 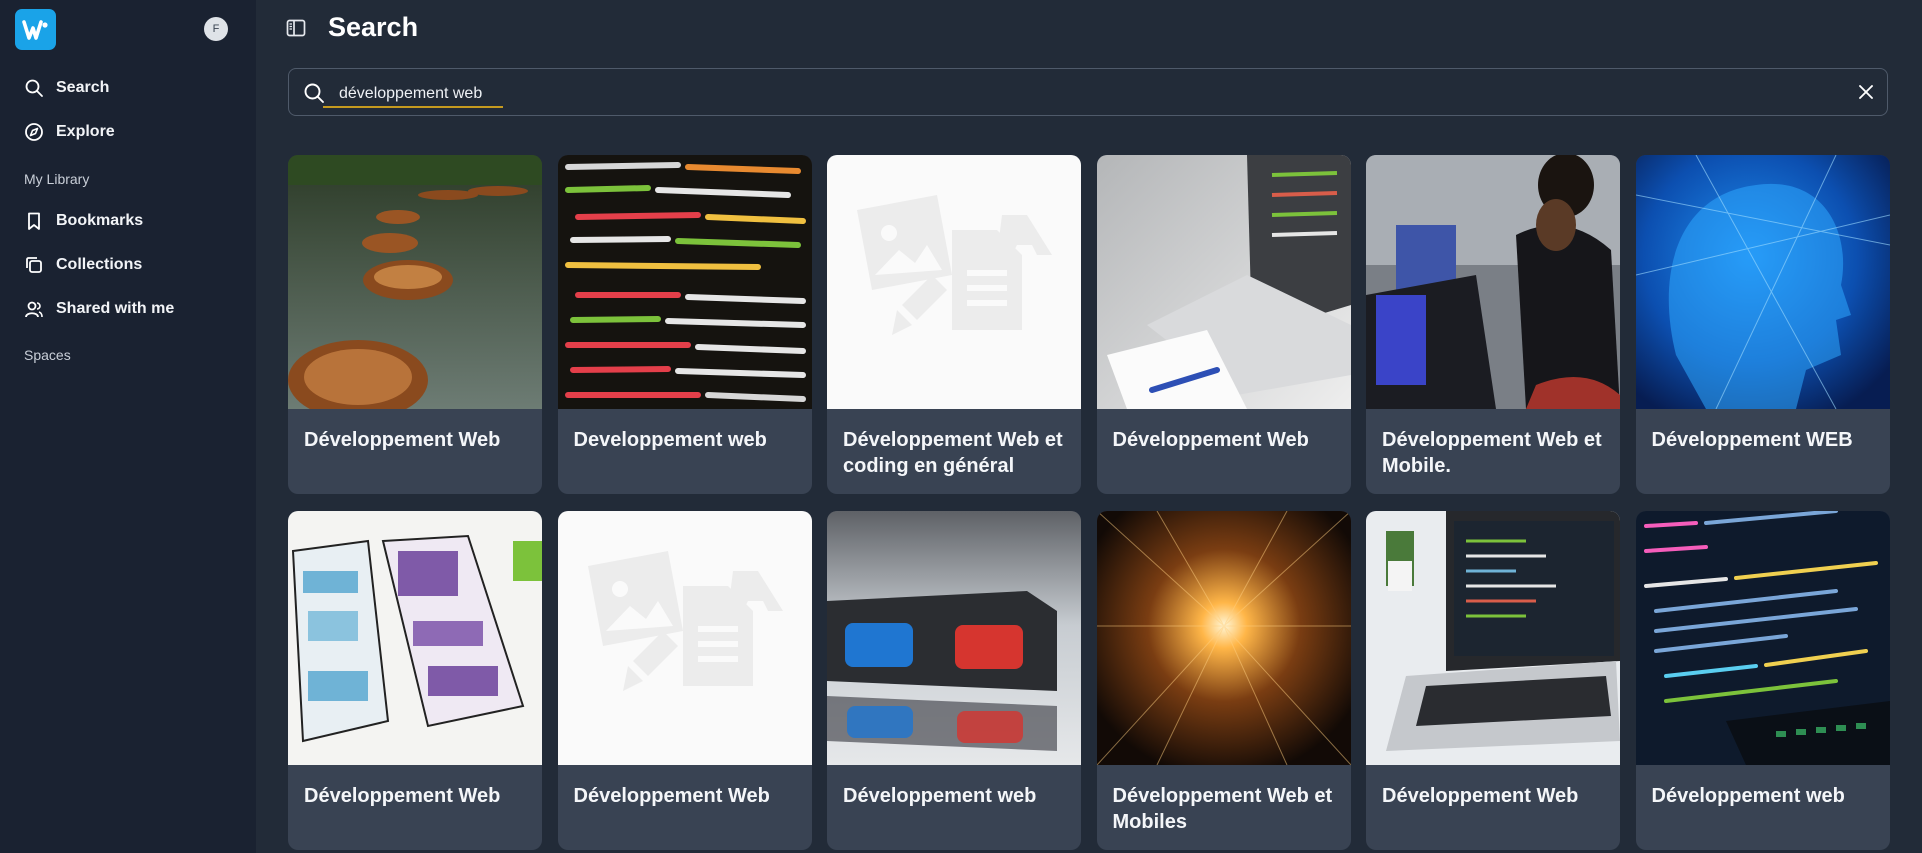 What do you see at coordinates (1866, 92) in the screenshot?
I see `close-icon` at bounding box center [1866, 92].